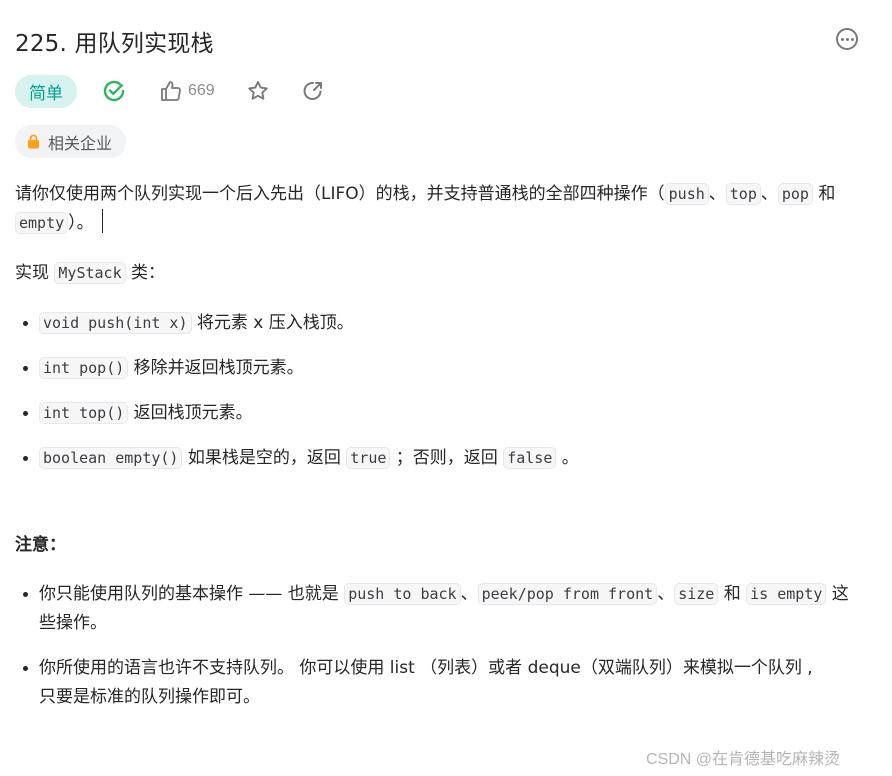 Image resolution: width=892 pixels, height=776 pixels. I want to click on text: 类：, so click(145, 273).